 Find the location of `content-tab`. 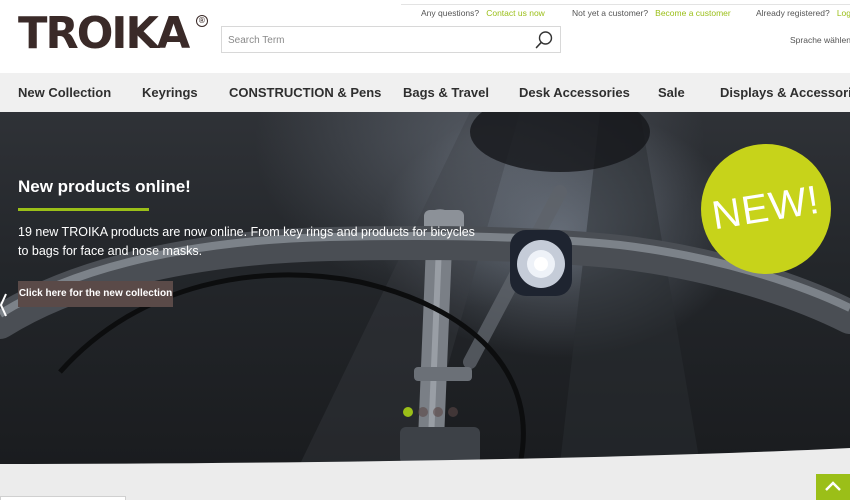

content-tab is located at coordinates (63, 498).